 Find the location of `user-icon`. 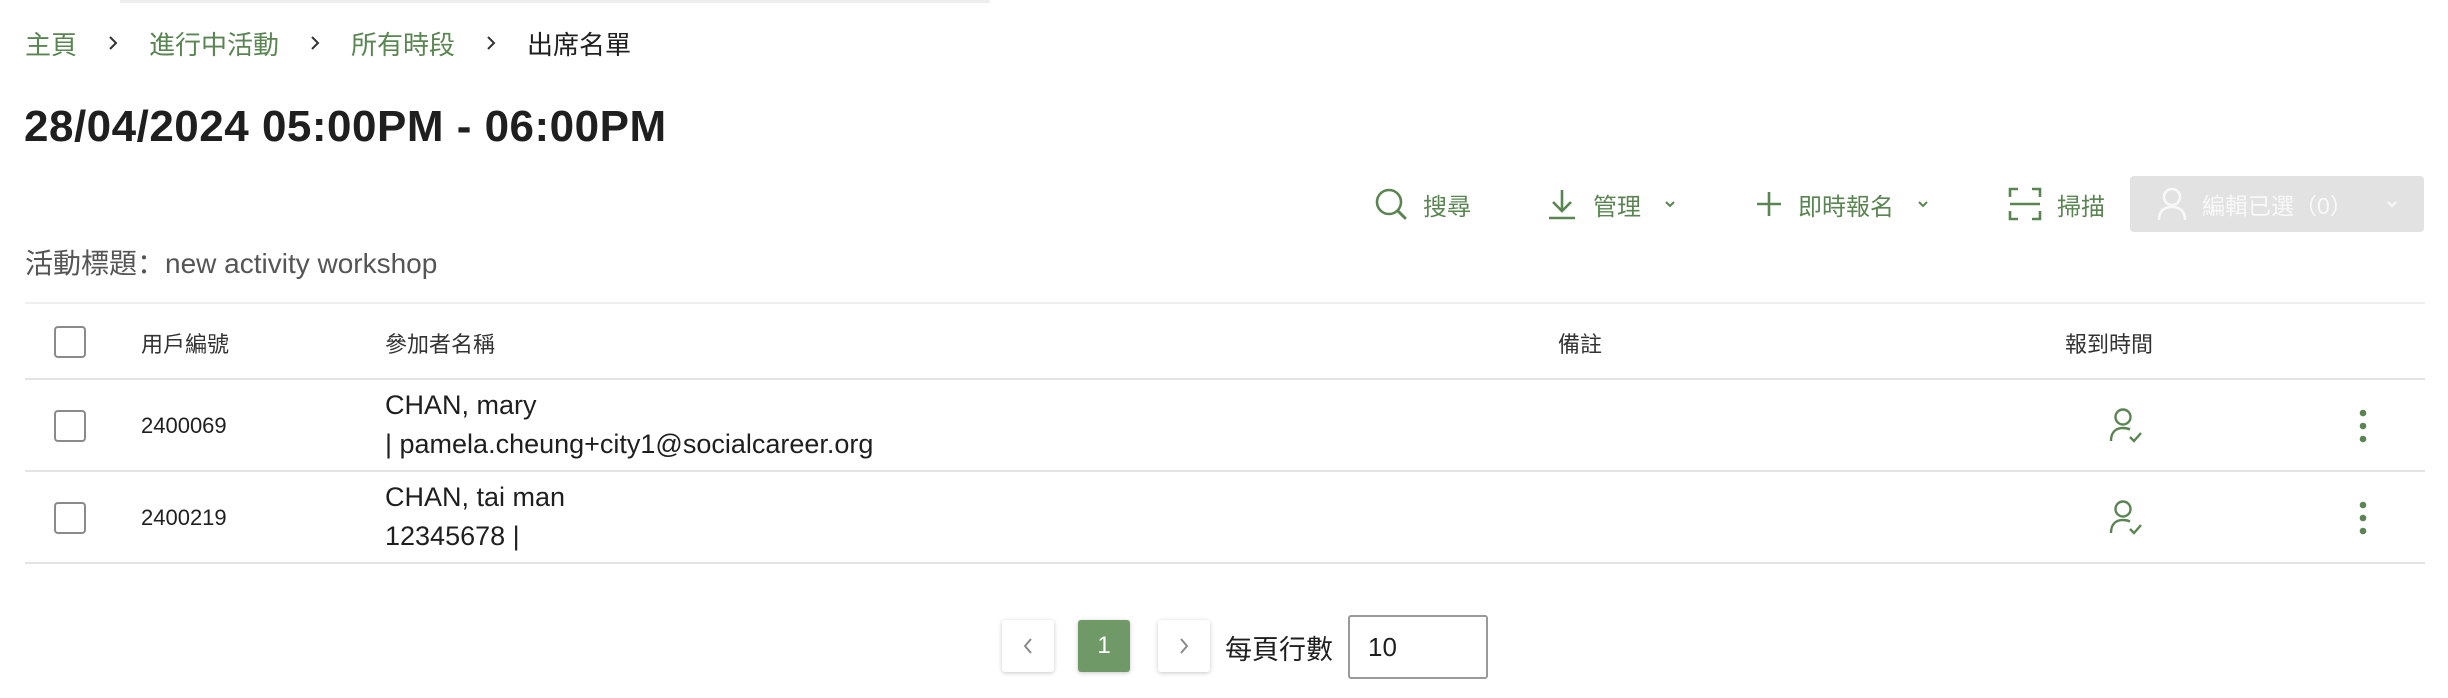

user-icon is located at coordinates (2172, 204).